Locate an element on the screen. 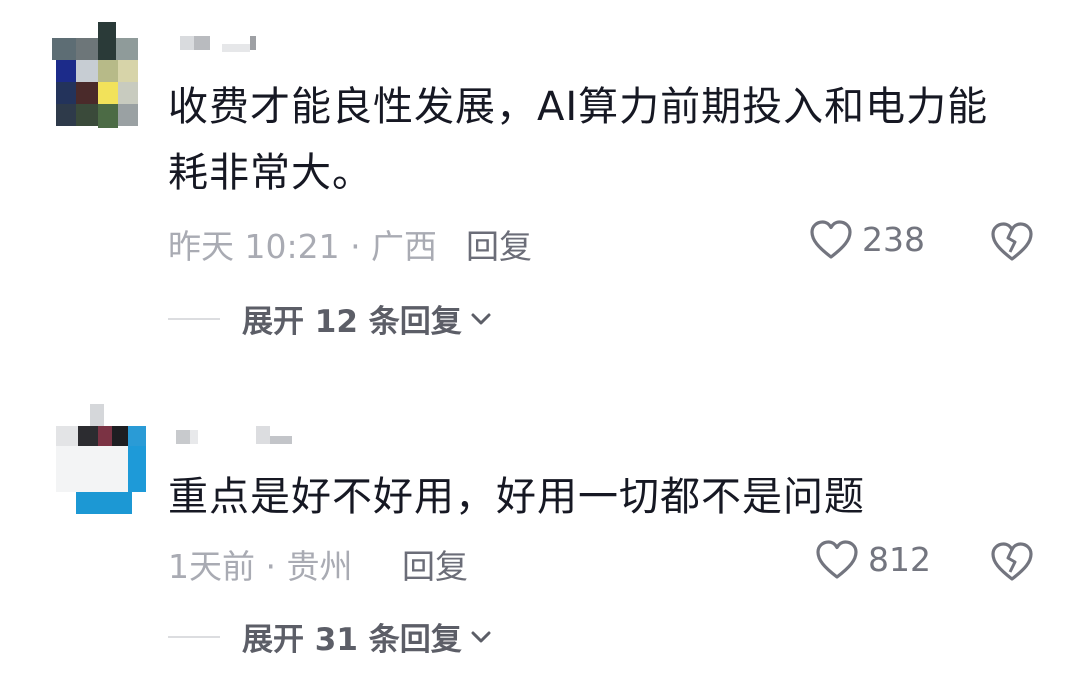 The height and width of the screenshot is (693, 1080). like-button: 812 is located at coordinates (872, 559).